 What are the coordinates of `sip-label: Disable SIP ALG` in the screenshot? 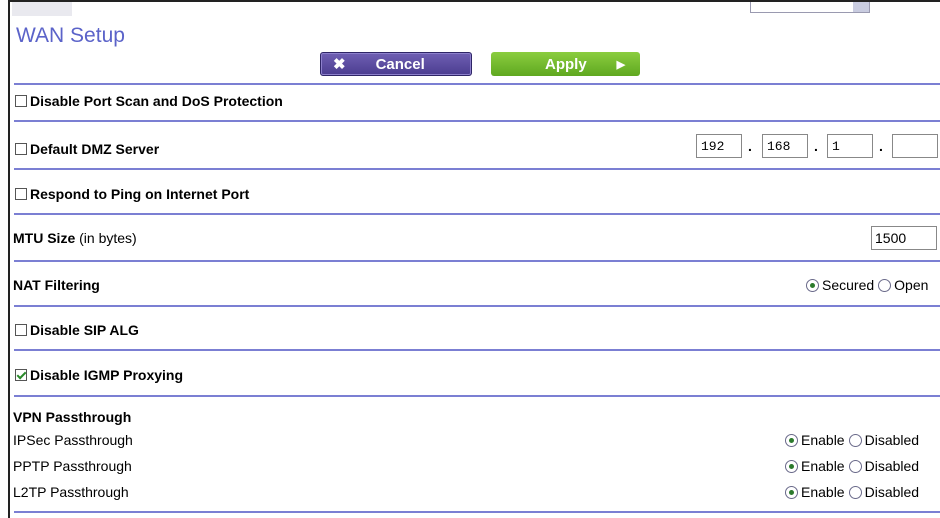 It's located at (84, 330).